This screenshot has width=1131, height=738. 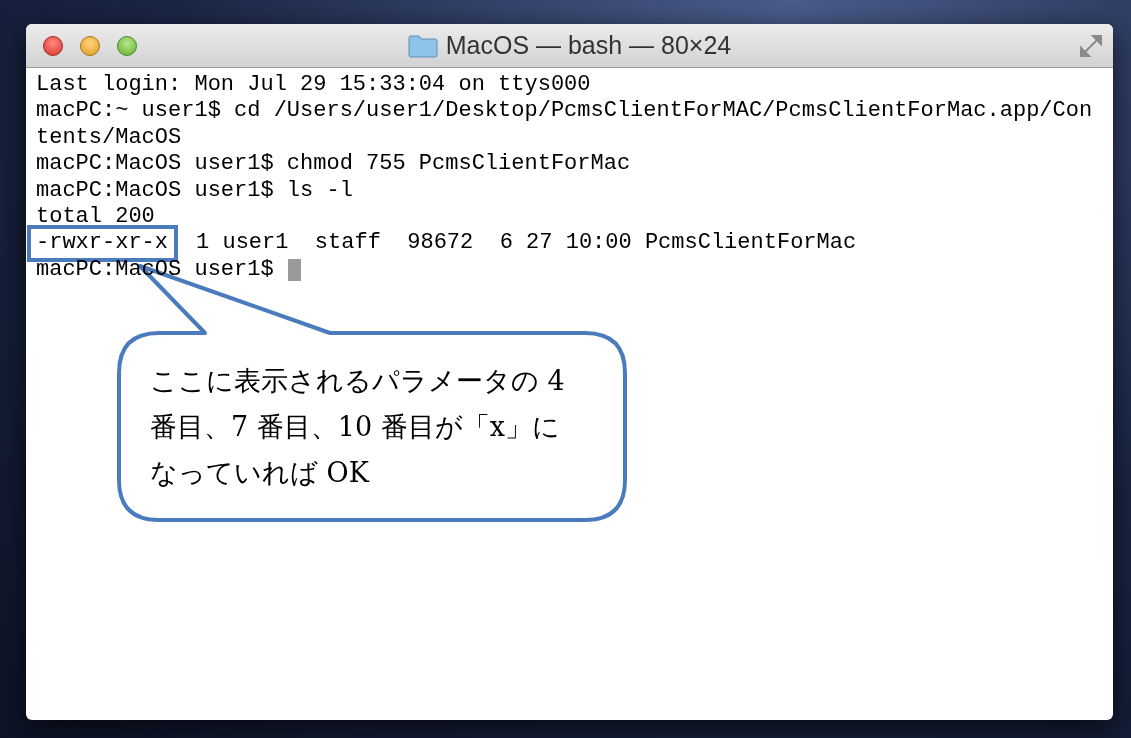 I want to click on terminal-text: macPC:MacOS user1$ ls -l, so click(x=194, y=190).